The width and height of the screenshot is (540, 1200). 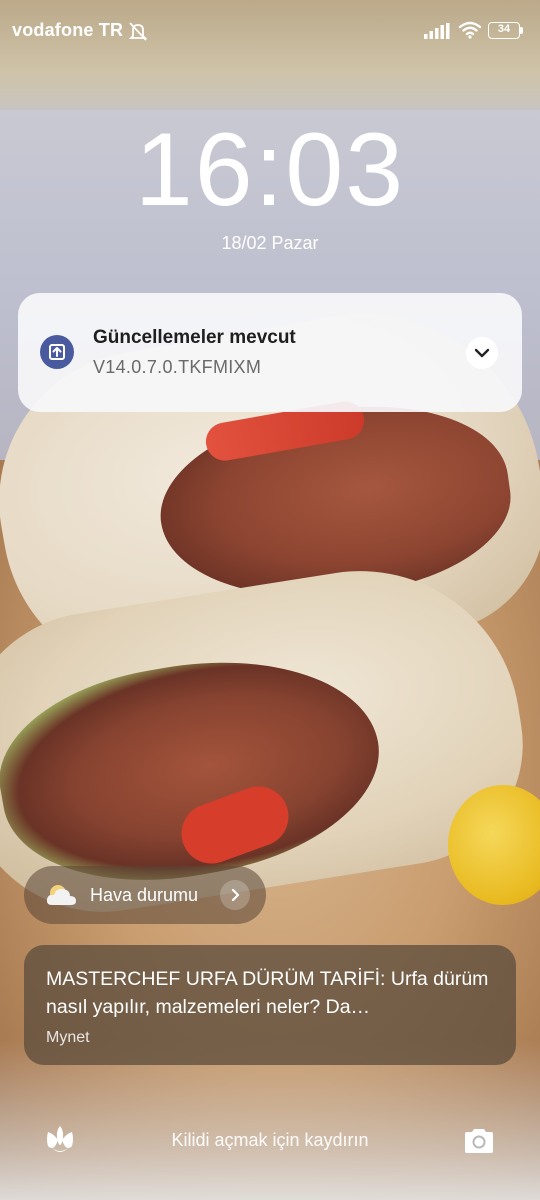 I want to click on unlock-hint: Kilidi açmak için kaydırın, so click(x=270, y=1140).